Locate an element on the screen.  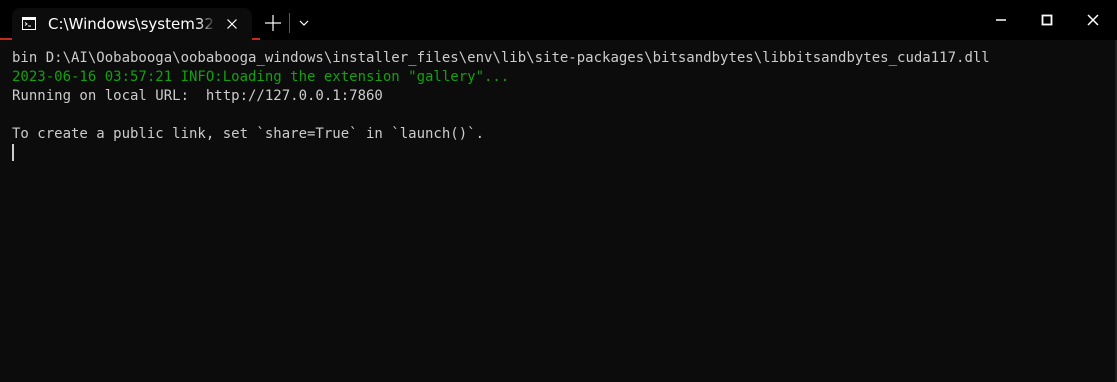
close-tab-icon is located at coordinates (232, 24).